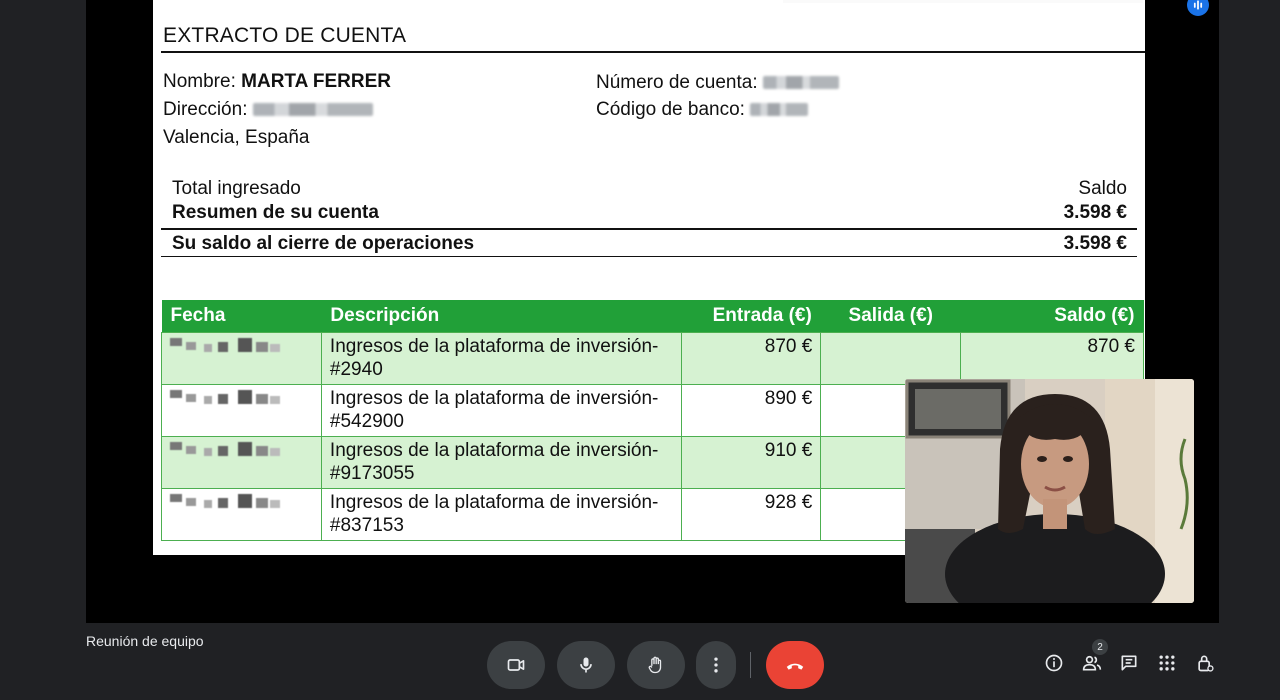 The height and width of the screenshot is (700, 1280). I want to click on closing-balance-value: 3.598 €, so click(1095, 243).